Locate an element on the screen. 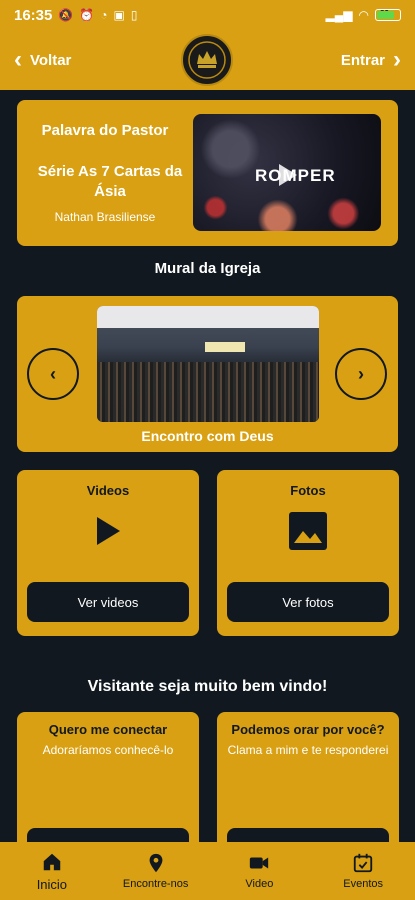  home-icon is located at coordinates (52, 861).